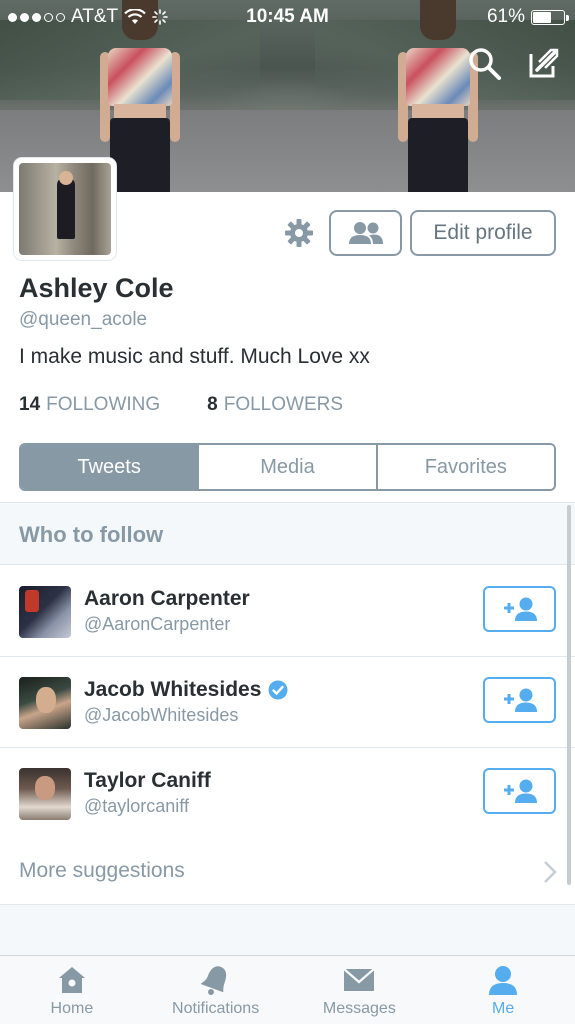 Image resolution: width=575 pixels, height=1024 pixels. I want to click on battery-icon, so click(550, 17).